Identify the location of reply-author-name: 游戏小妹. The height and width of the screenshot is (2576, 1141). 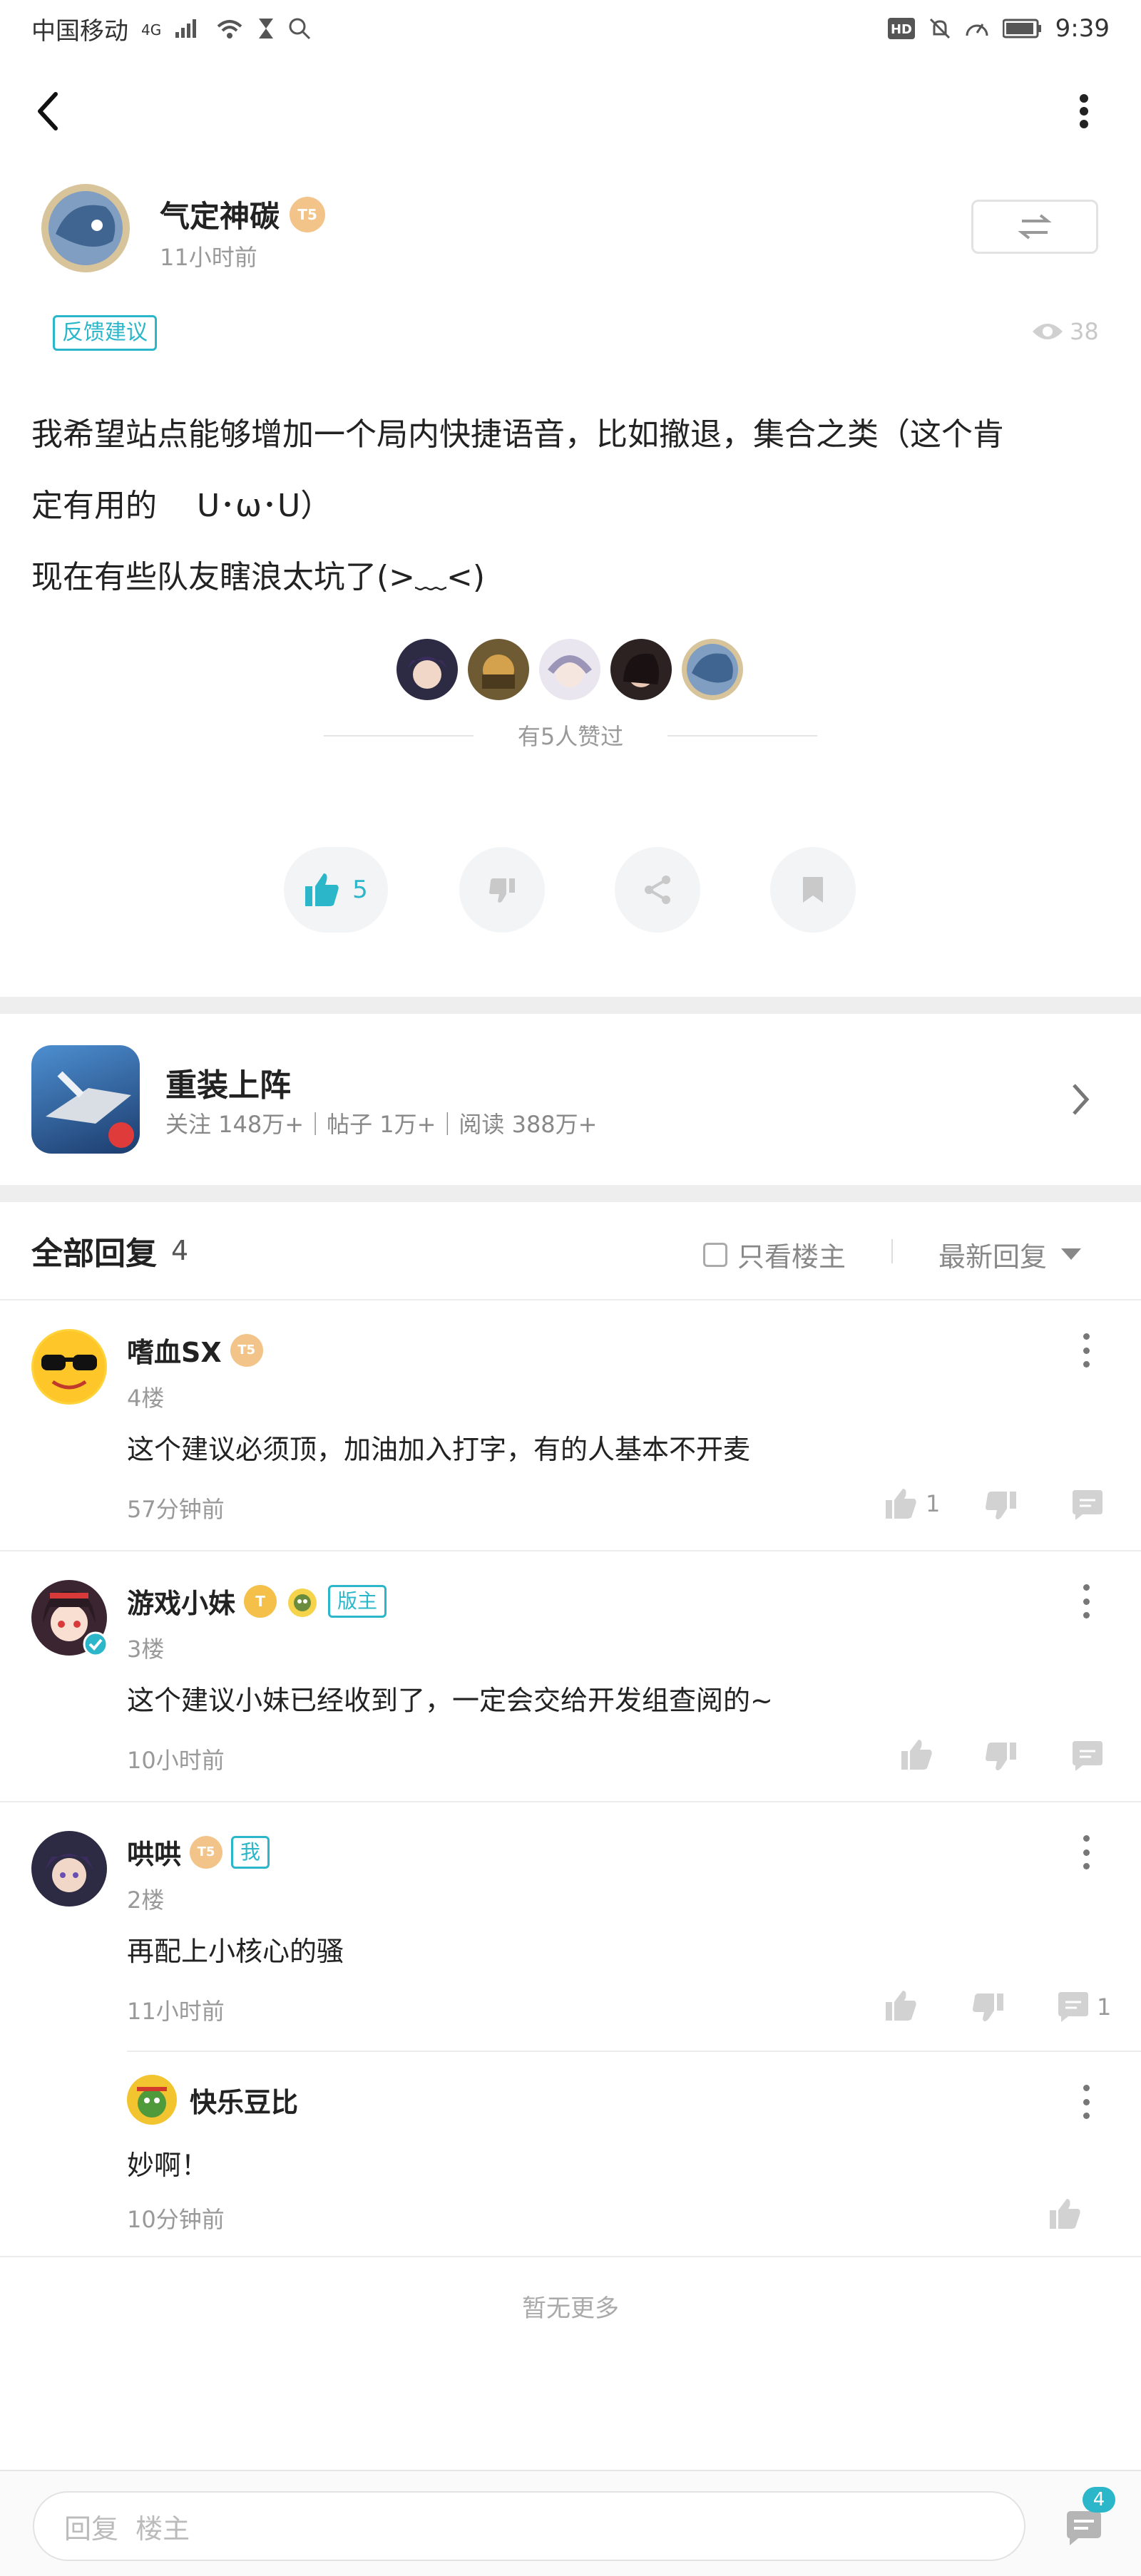
(181, 1601).